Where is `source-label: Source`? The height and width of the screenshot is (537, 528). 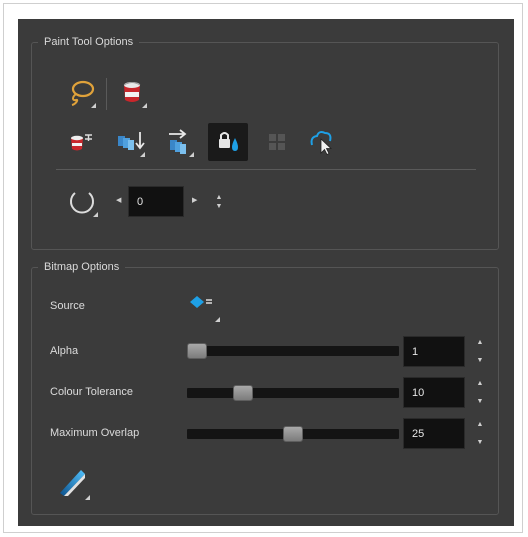
source-label: Source is located at coordinates (67, 306).